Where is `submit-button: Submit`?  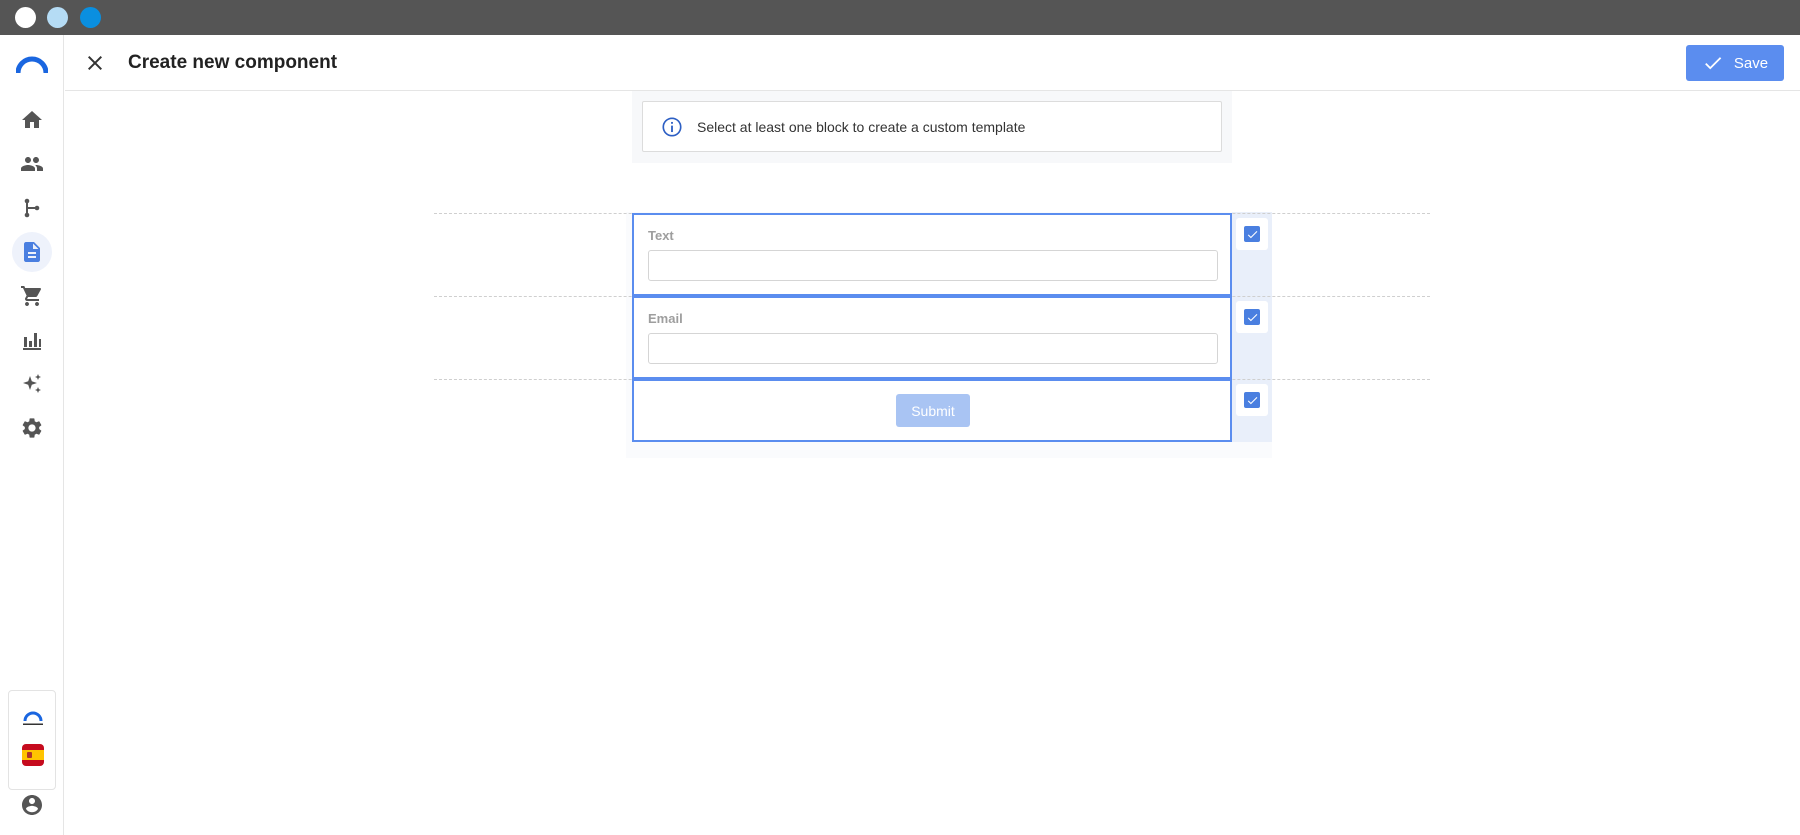 submit-button: Submit is located at coordinates (933, 410).